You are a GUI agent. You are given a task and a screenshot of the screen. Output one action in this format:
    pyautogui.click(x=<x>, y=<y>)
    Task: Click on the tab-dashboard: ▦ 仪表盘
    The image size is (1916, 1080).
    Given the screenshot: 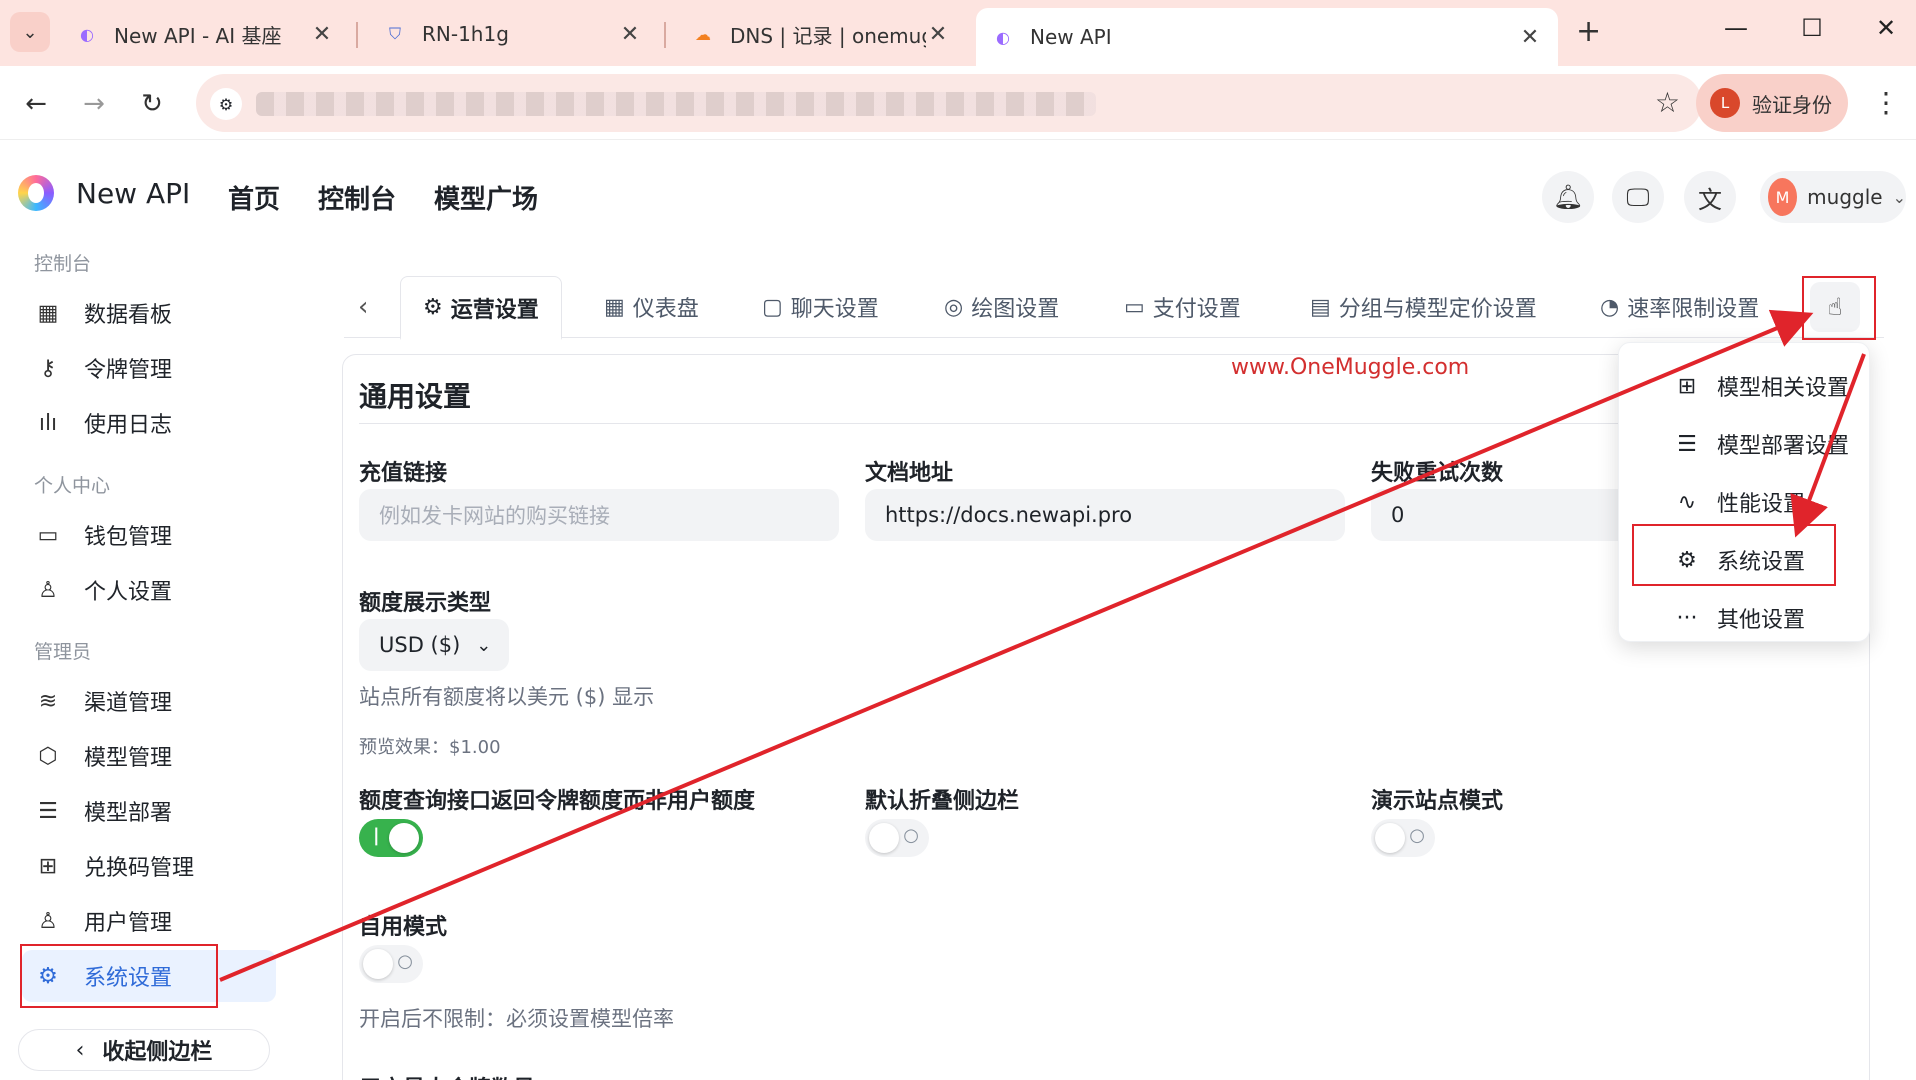 What is the action you would take?
    pyautogui.click(x=651, y=307)
    